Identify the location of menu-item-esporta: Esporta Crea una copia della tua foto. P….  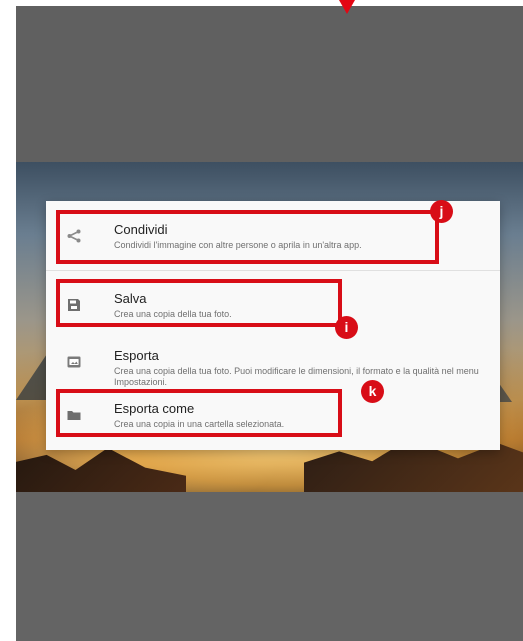
(273, 364).